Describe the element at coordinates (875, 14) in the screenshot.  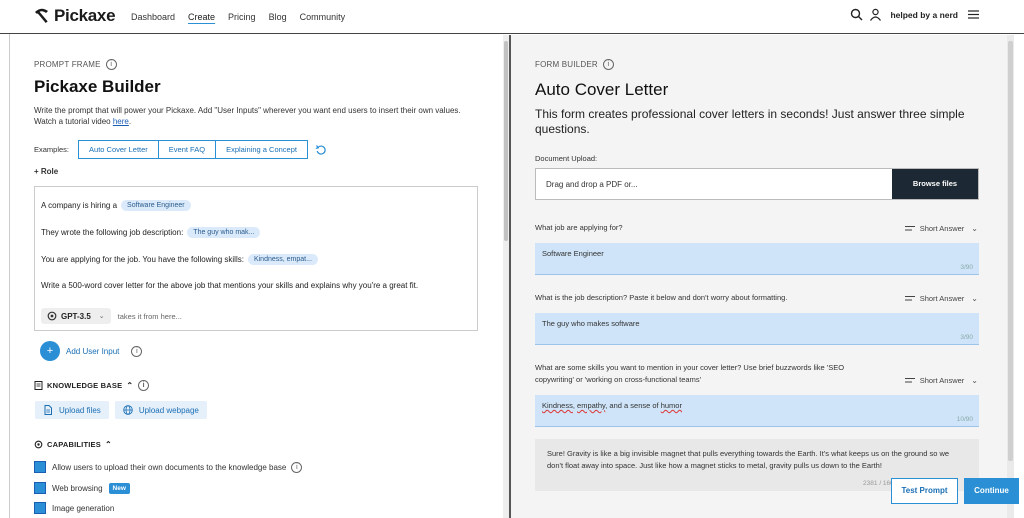
I see `user-icon` at that location.